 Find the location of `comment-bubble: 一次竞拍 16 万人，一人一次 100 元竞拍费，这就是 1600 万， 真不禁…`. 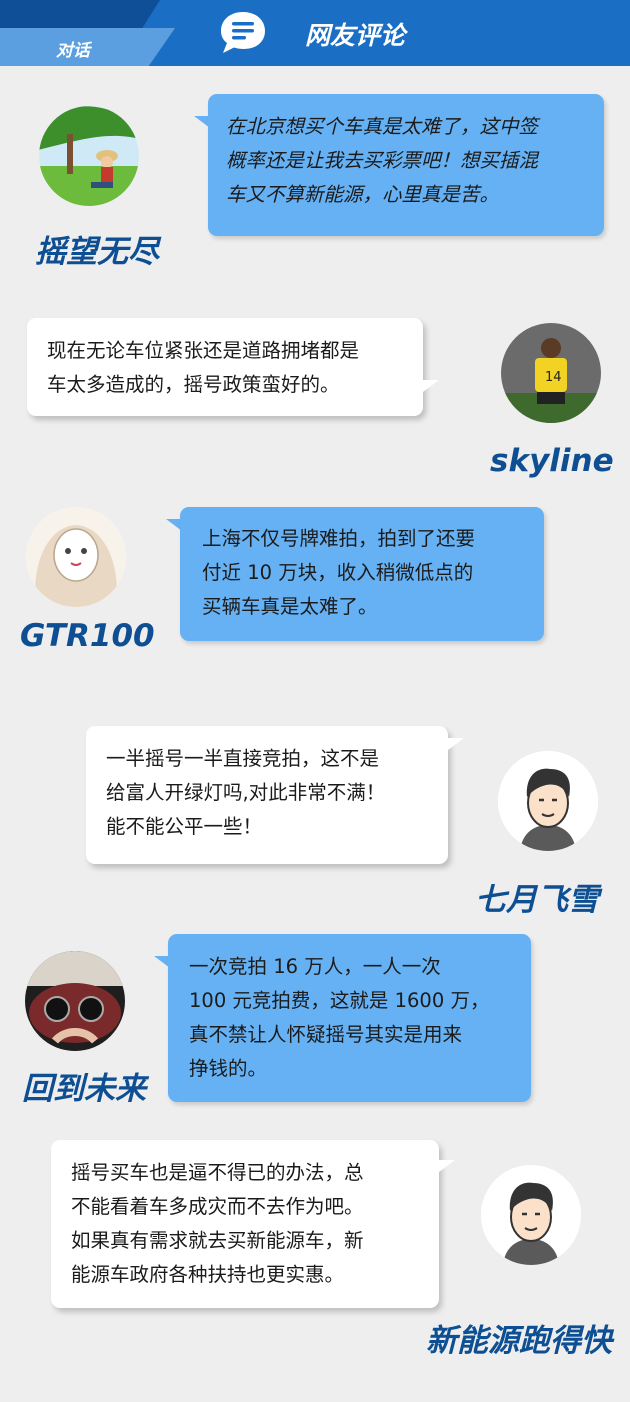

comment-bubble: 一次竞拍 16 万人，一人一次 100 元竞拍费，这就是 1600 万， 真不禁… is located at coordinates (349, 1018).